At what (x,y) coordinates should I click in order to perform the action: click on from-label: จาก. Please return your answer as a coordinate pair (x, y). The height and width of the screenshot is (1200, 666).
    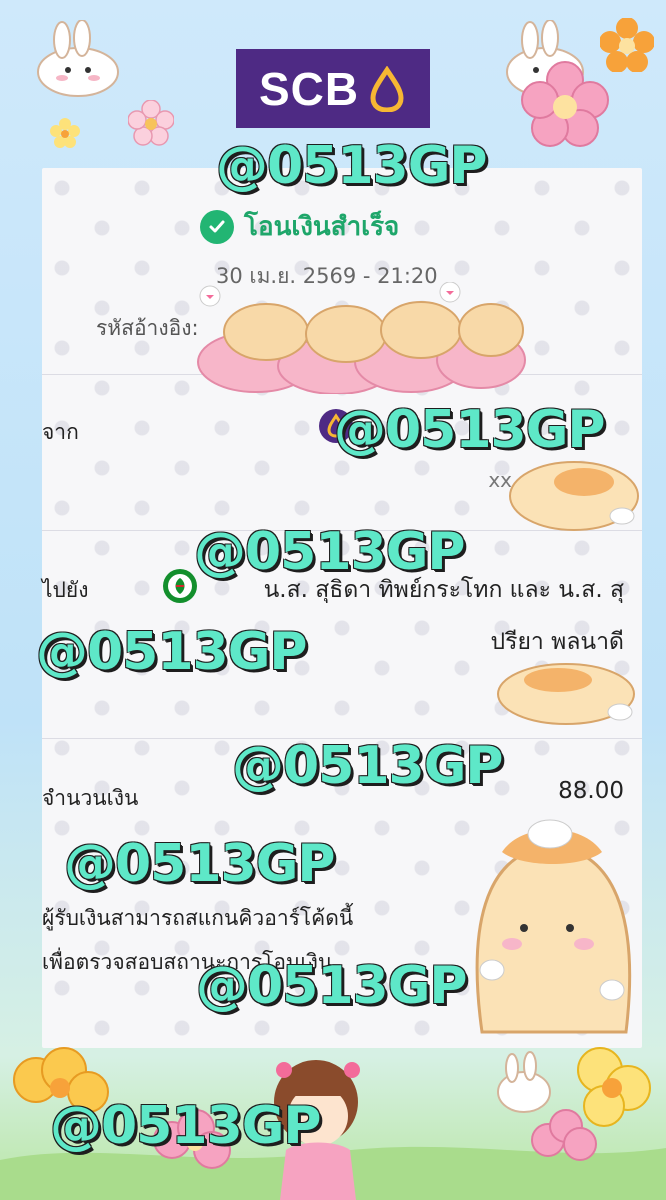
    Looking at the image, I should click on (60, 432).